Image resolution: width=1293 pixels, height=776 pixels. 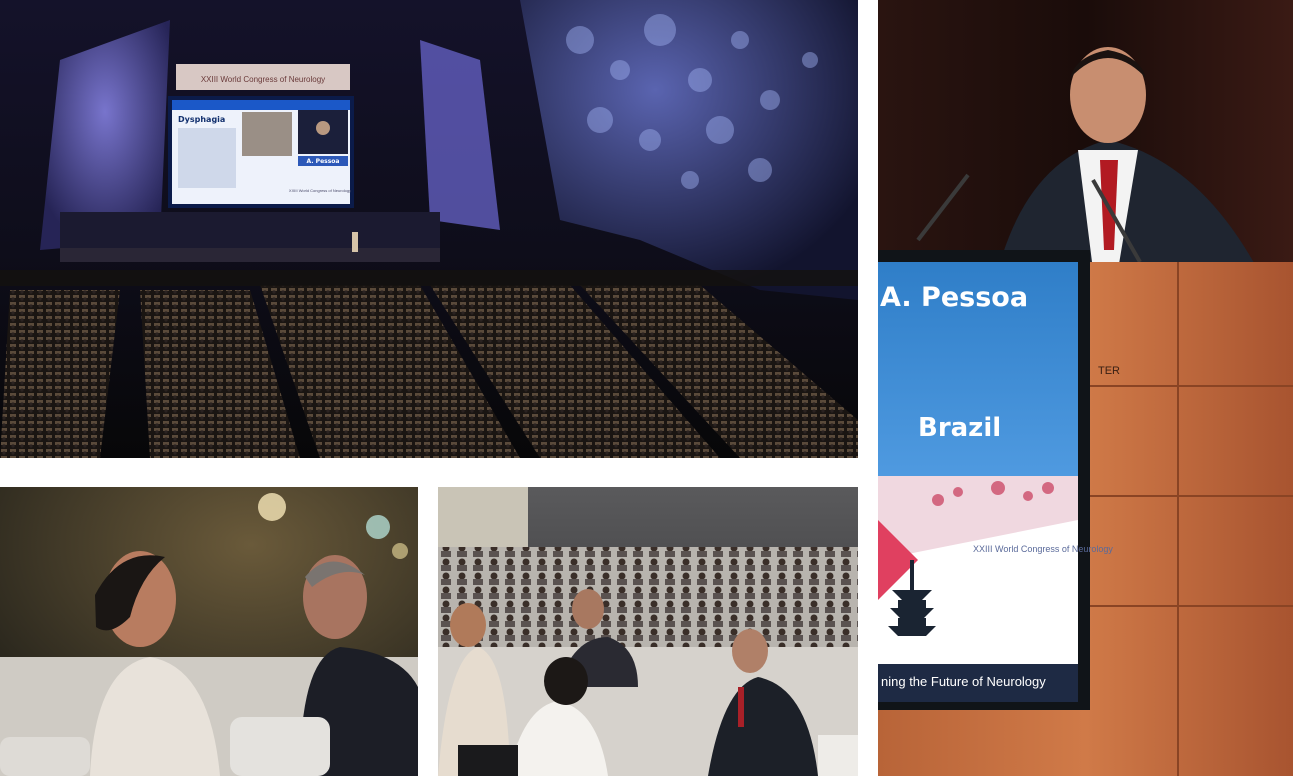 What do you see at coordinates (963, 681) in the screenshot?
I see `congress-tagline: ning the Future of Neurology` at bounding box center [963, 681].